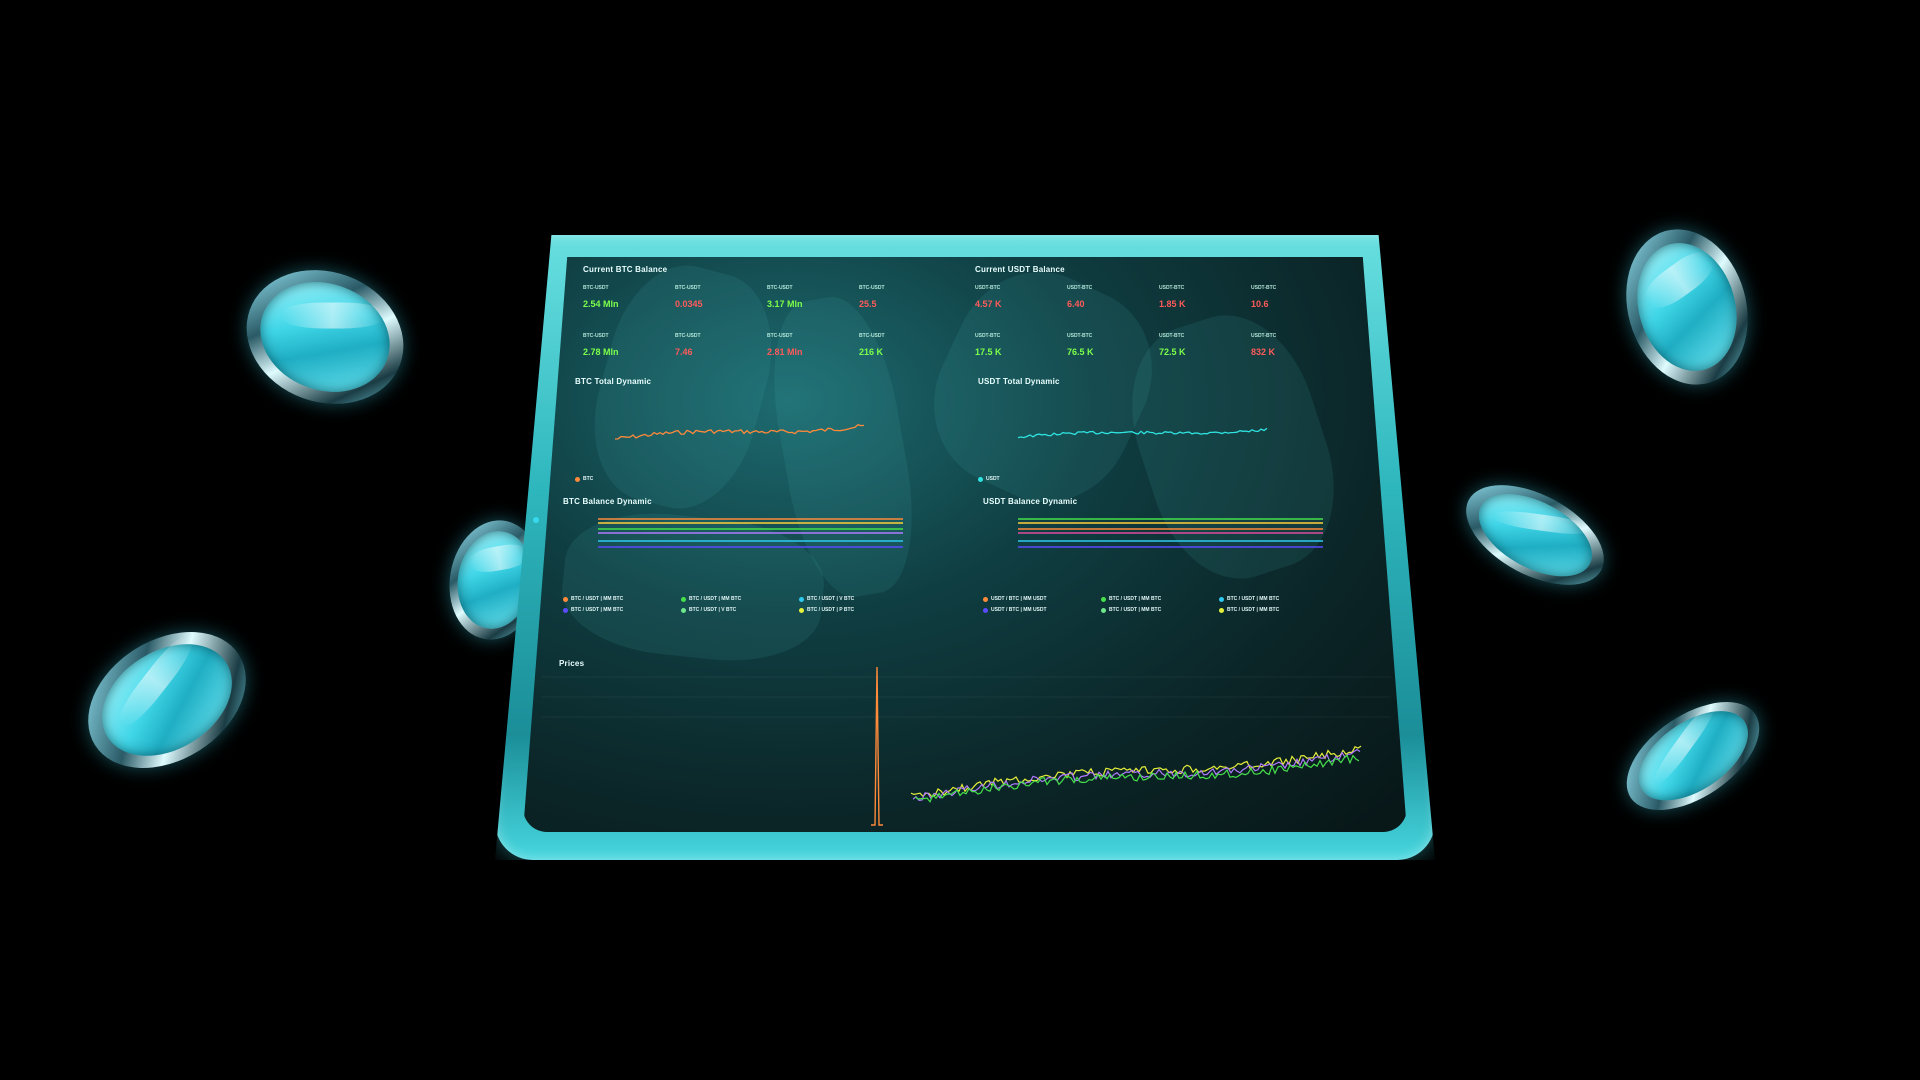  I want to click on prices-panel: Prices, so click(966, 737).